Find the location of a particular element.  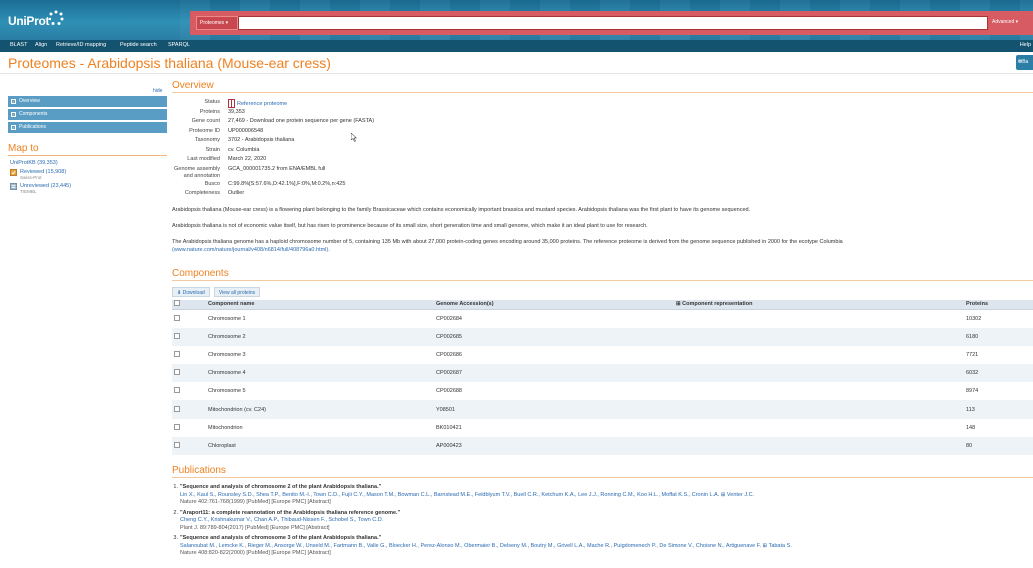

col-genome-accession: Genome Accession(s) is located at coordinates (554, 304).